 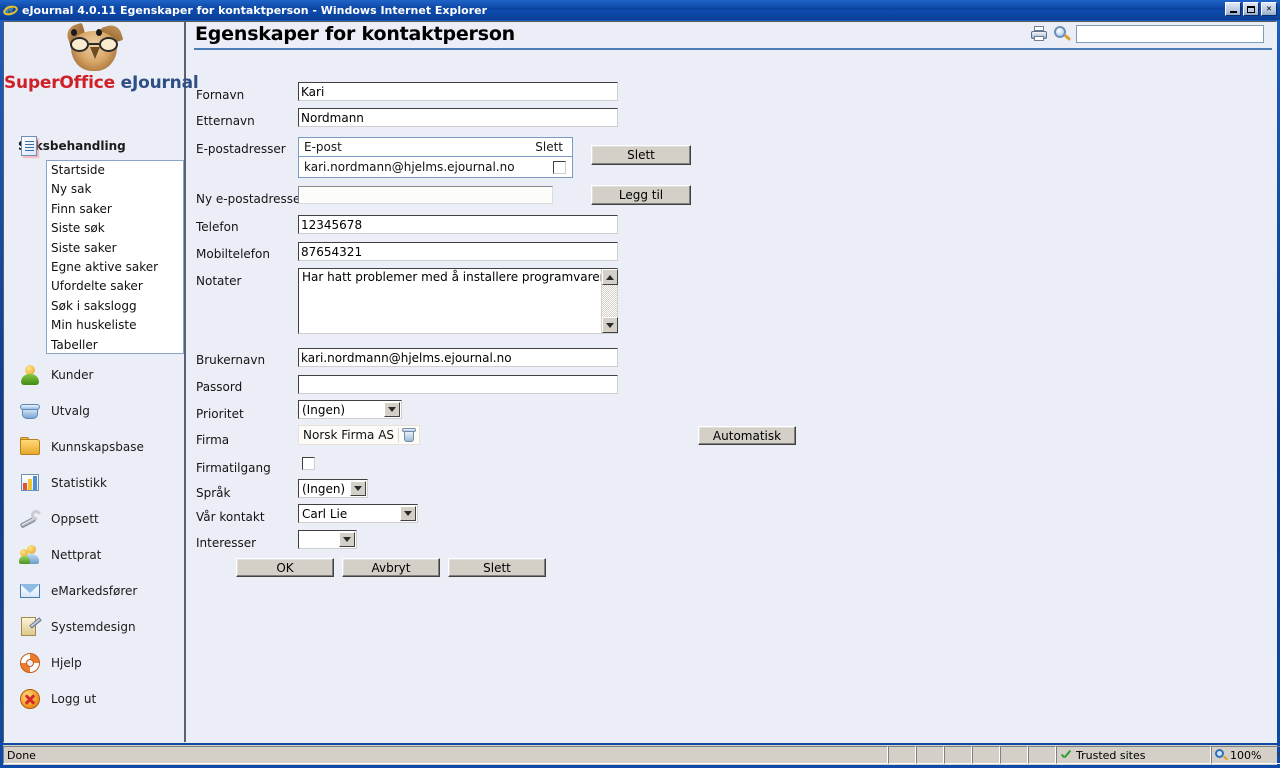 I want to click on header-tools, so click(x=1147, y=34).